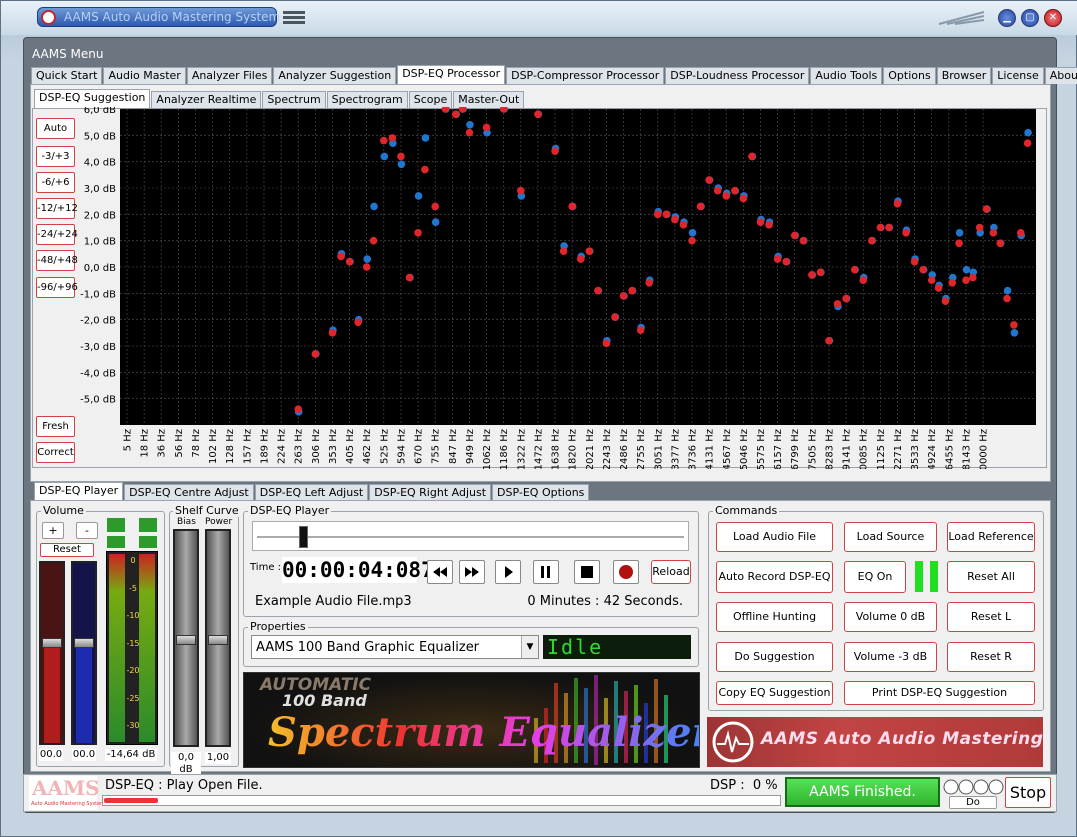 Image resolution: width=1077 pixels, height=837 pixels. Describe the element at coordinates (311, 492) in the screenshot. I see `lowertab-dsp-eq-left-adjust: DSP-EQ Left Adjust` at that location.